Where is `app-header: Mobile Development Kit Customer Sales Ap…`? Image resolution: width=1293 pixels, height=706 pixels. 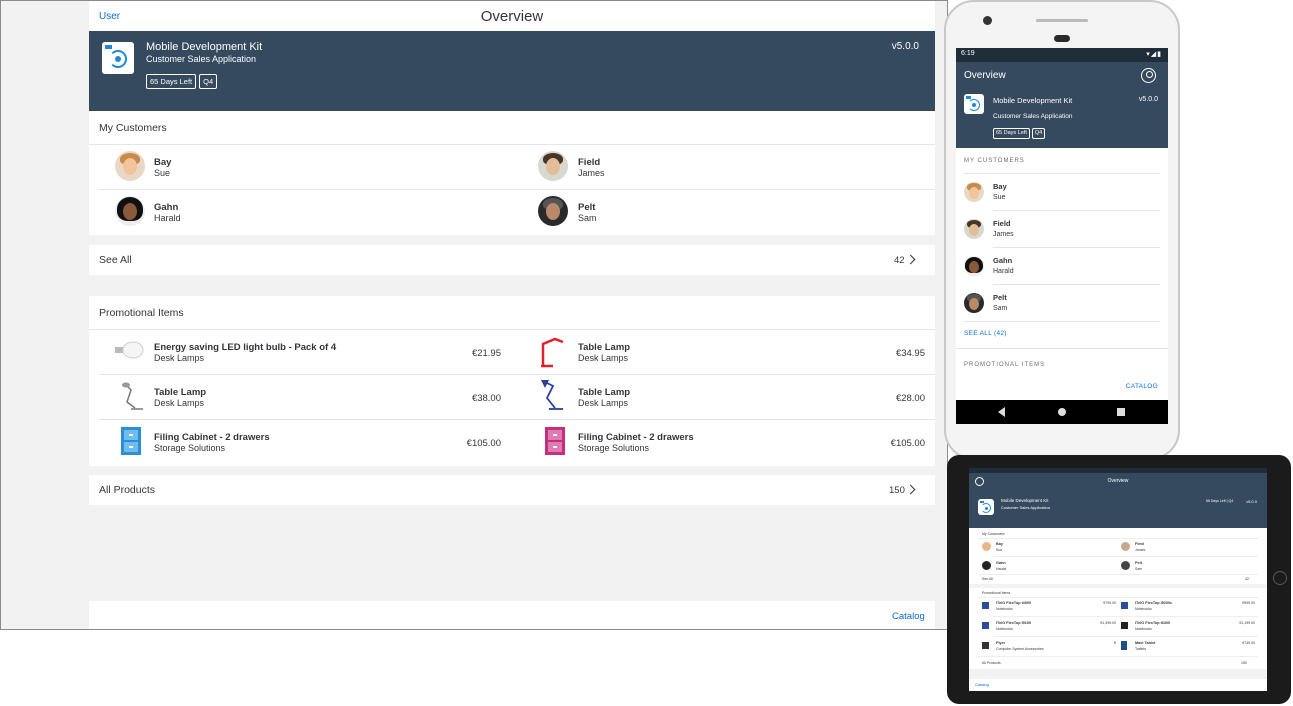 app-header: Mobile Development Kit Customer Sales Ap… is located at coordinates (512, 71).